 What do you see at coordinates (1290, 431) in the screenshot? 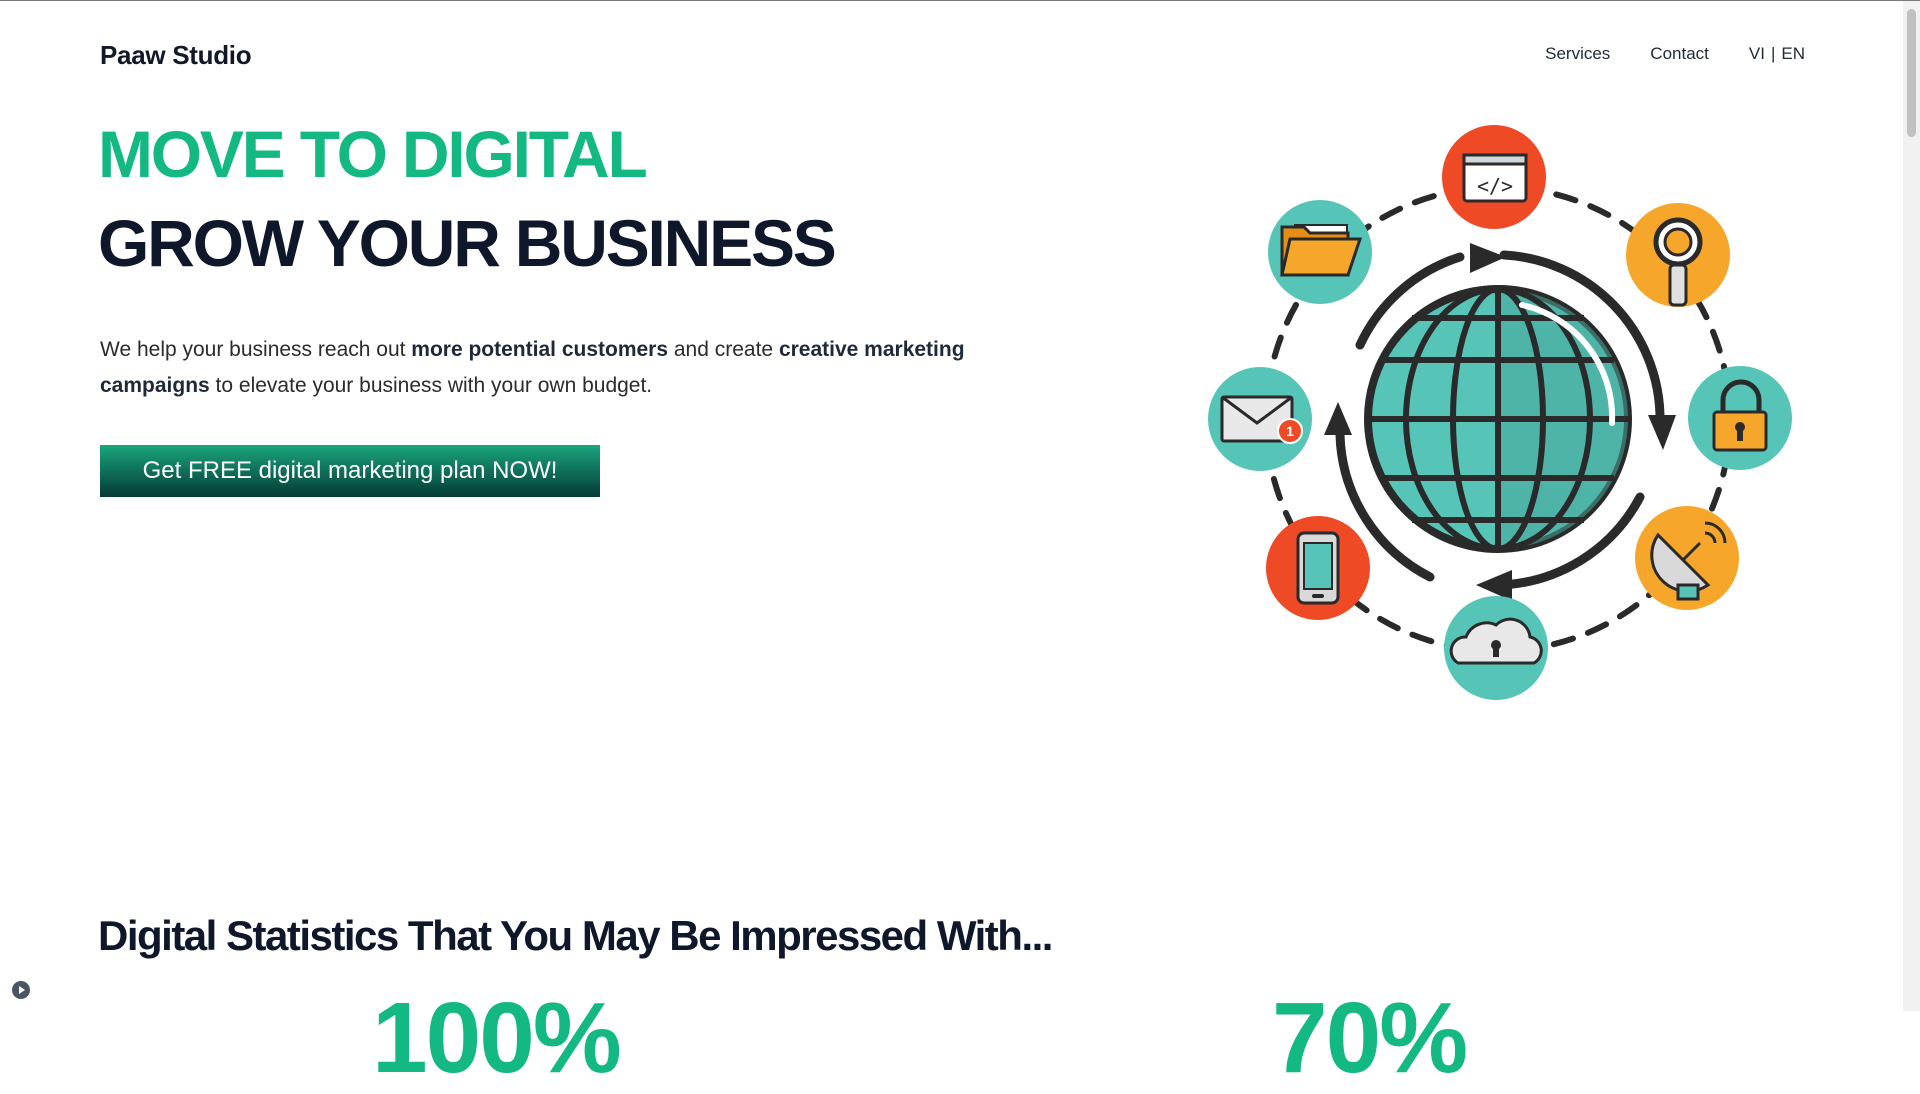
I see `mail-badge-count: 1` at bounding box center [1290, 431].